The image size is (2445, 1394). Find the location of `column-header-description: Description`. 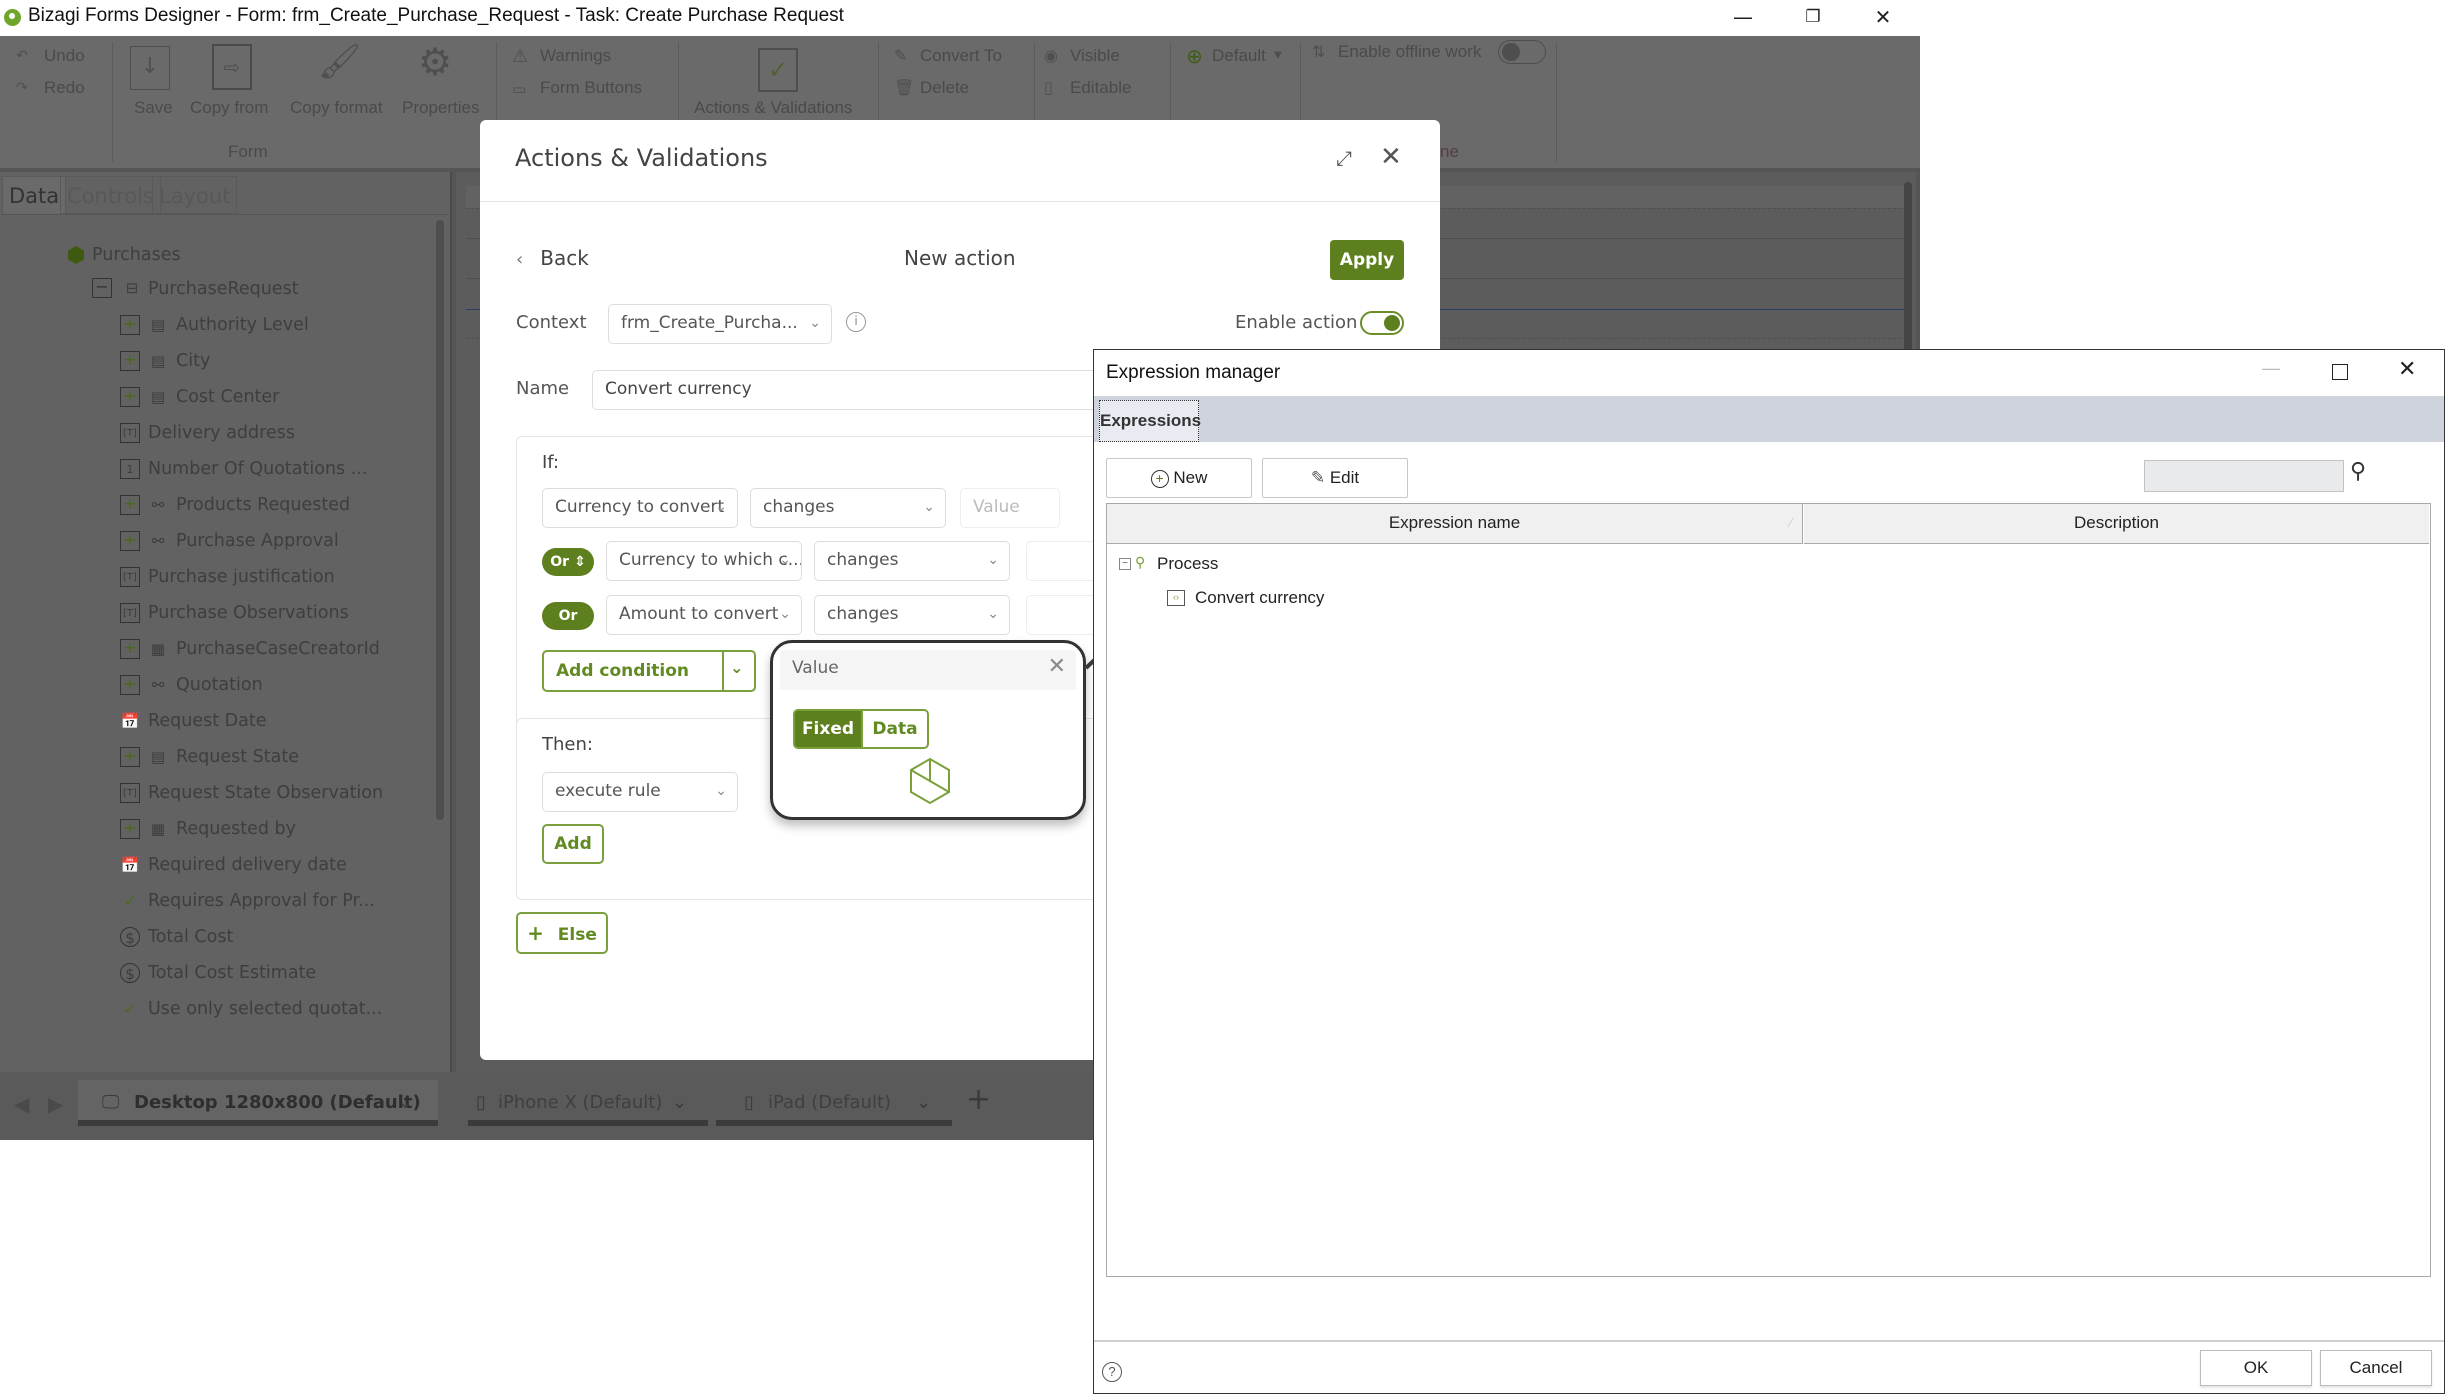

column-header-description: Description is located at coordinates (2116, 524).